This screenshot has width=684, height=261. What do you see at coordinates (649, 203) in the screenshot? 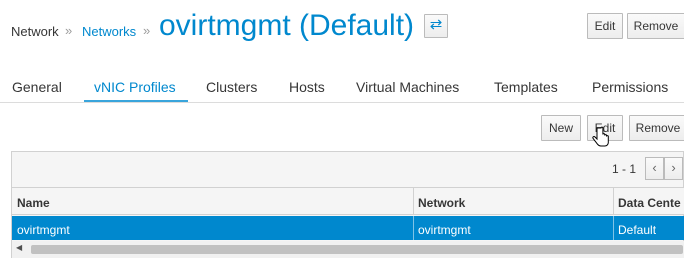
I see `column-header-data-center: Data Cente` at bounding box center [649, 203].